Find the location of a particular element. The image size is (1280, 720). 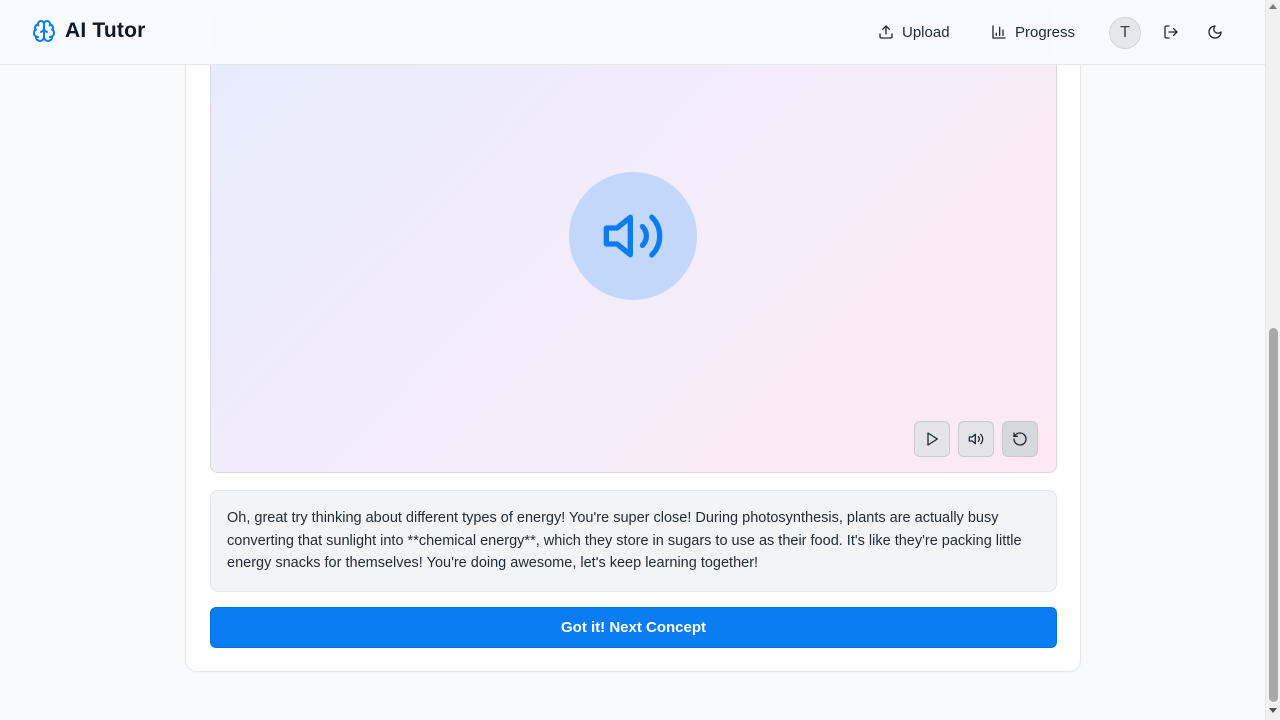

bar-chart-icon is located at coordinates (999, 32).